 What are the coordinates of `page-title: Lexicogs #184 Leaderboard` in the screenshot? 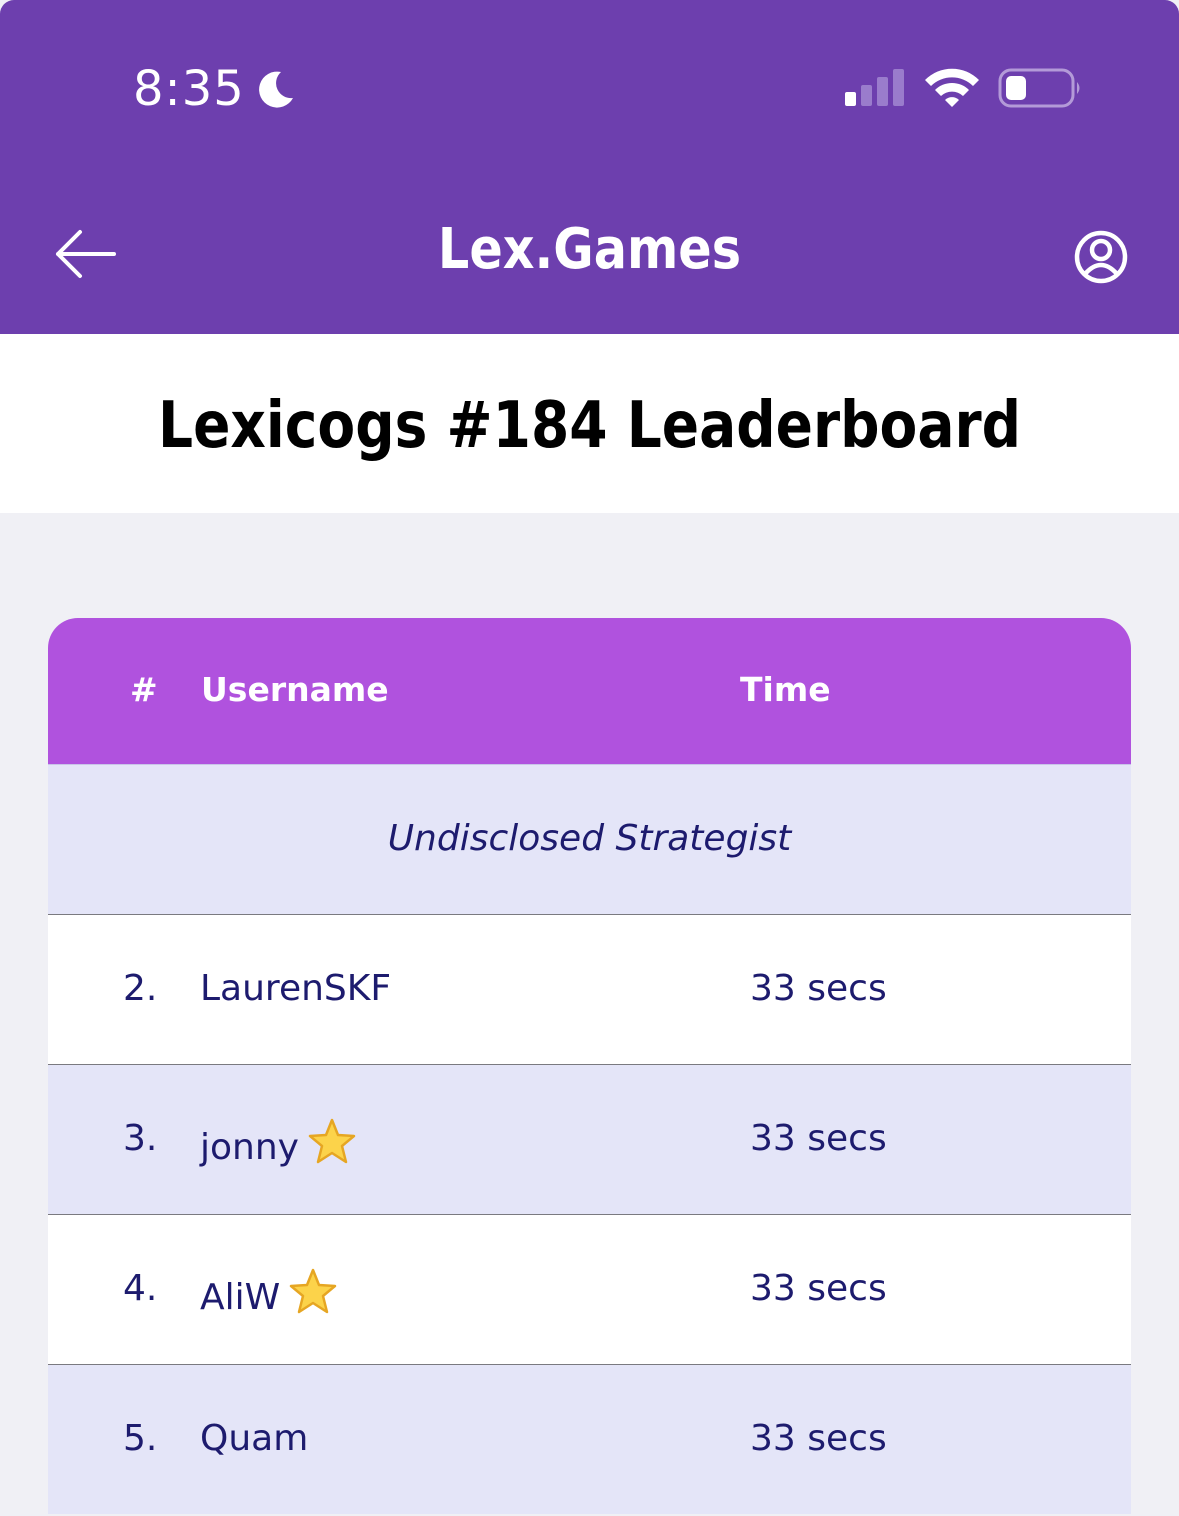 It's located at (589, 426).